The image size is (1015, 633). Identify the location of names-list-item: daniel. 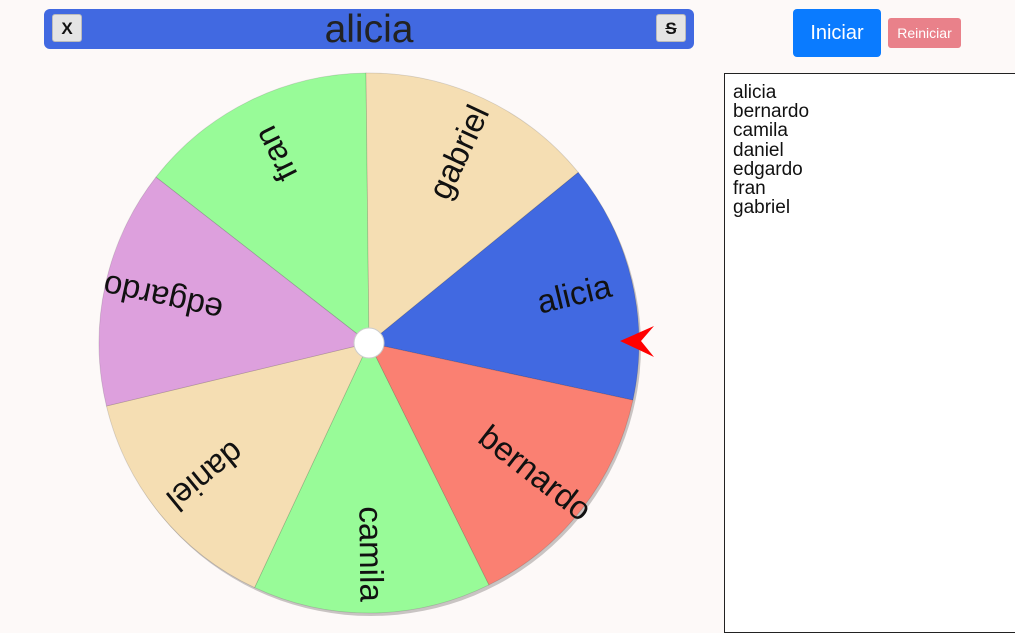
(758, 150).